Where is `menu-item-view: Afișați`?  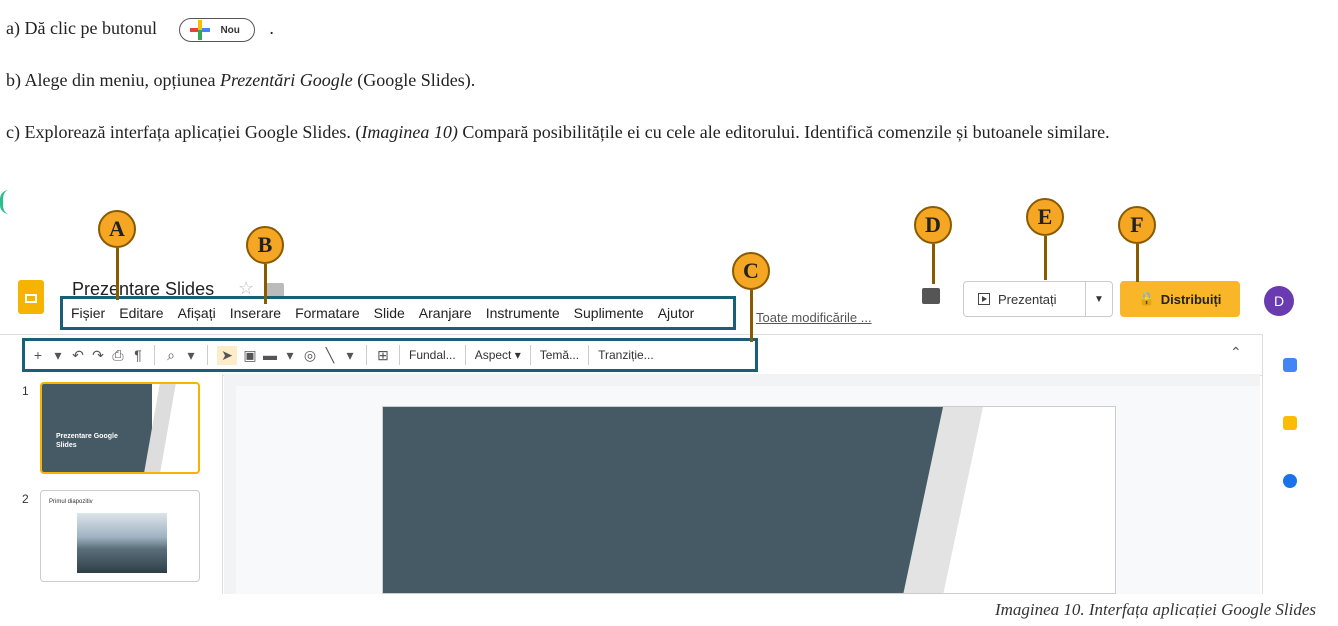
menu-item-view: Afișați is located at coordinates (197, 313).